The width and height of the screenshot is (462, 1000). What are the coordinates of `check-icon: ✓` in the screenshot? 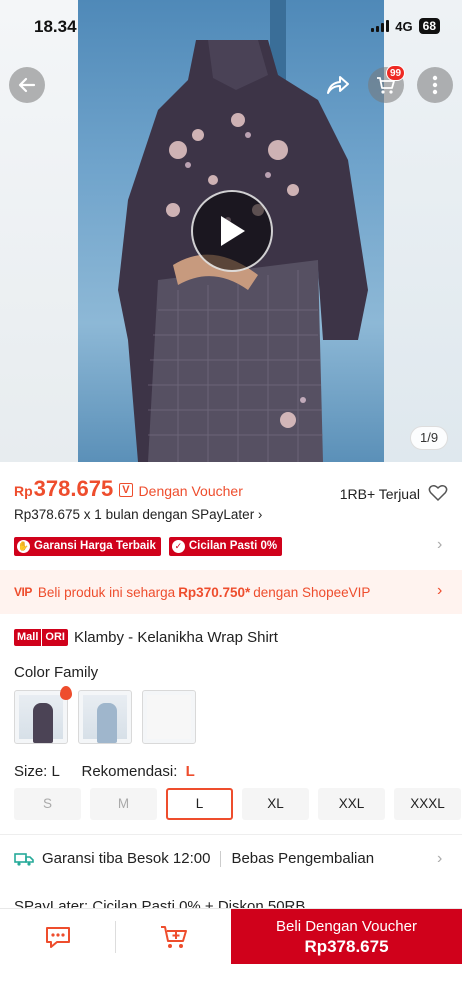 It's located at (178, 546).